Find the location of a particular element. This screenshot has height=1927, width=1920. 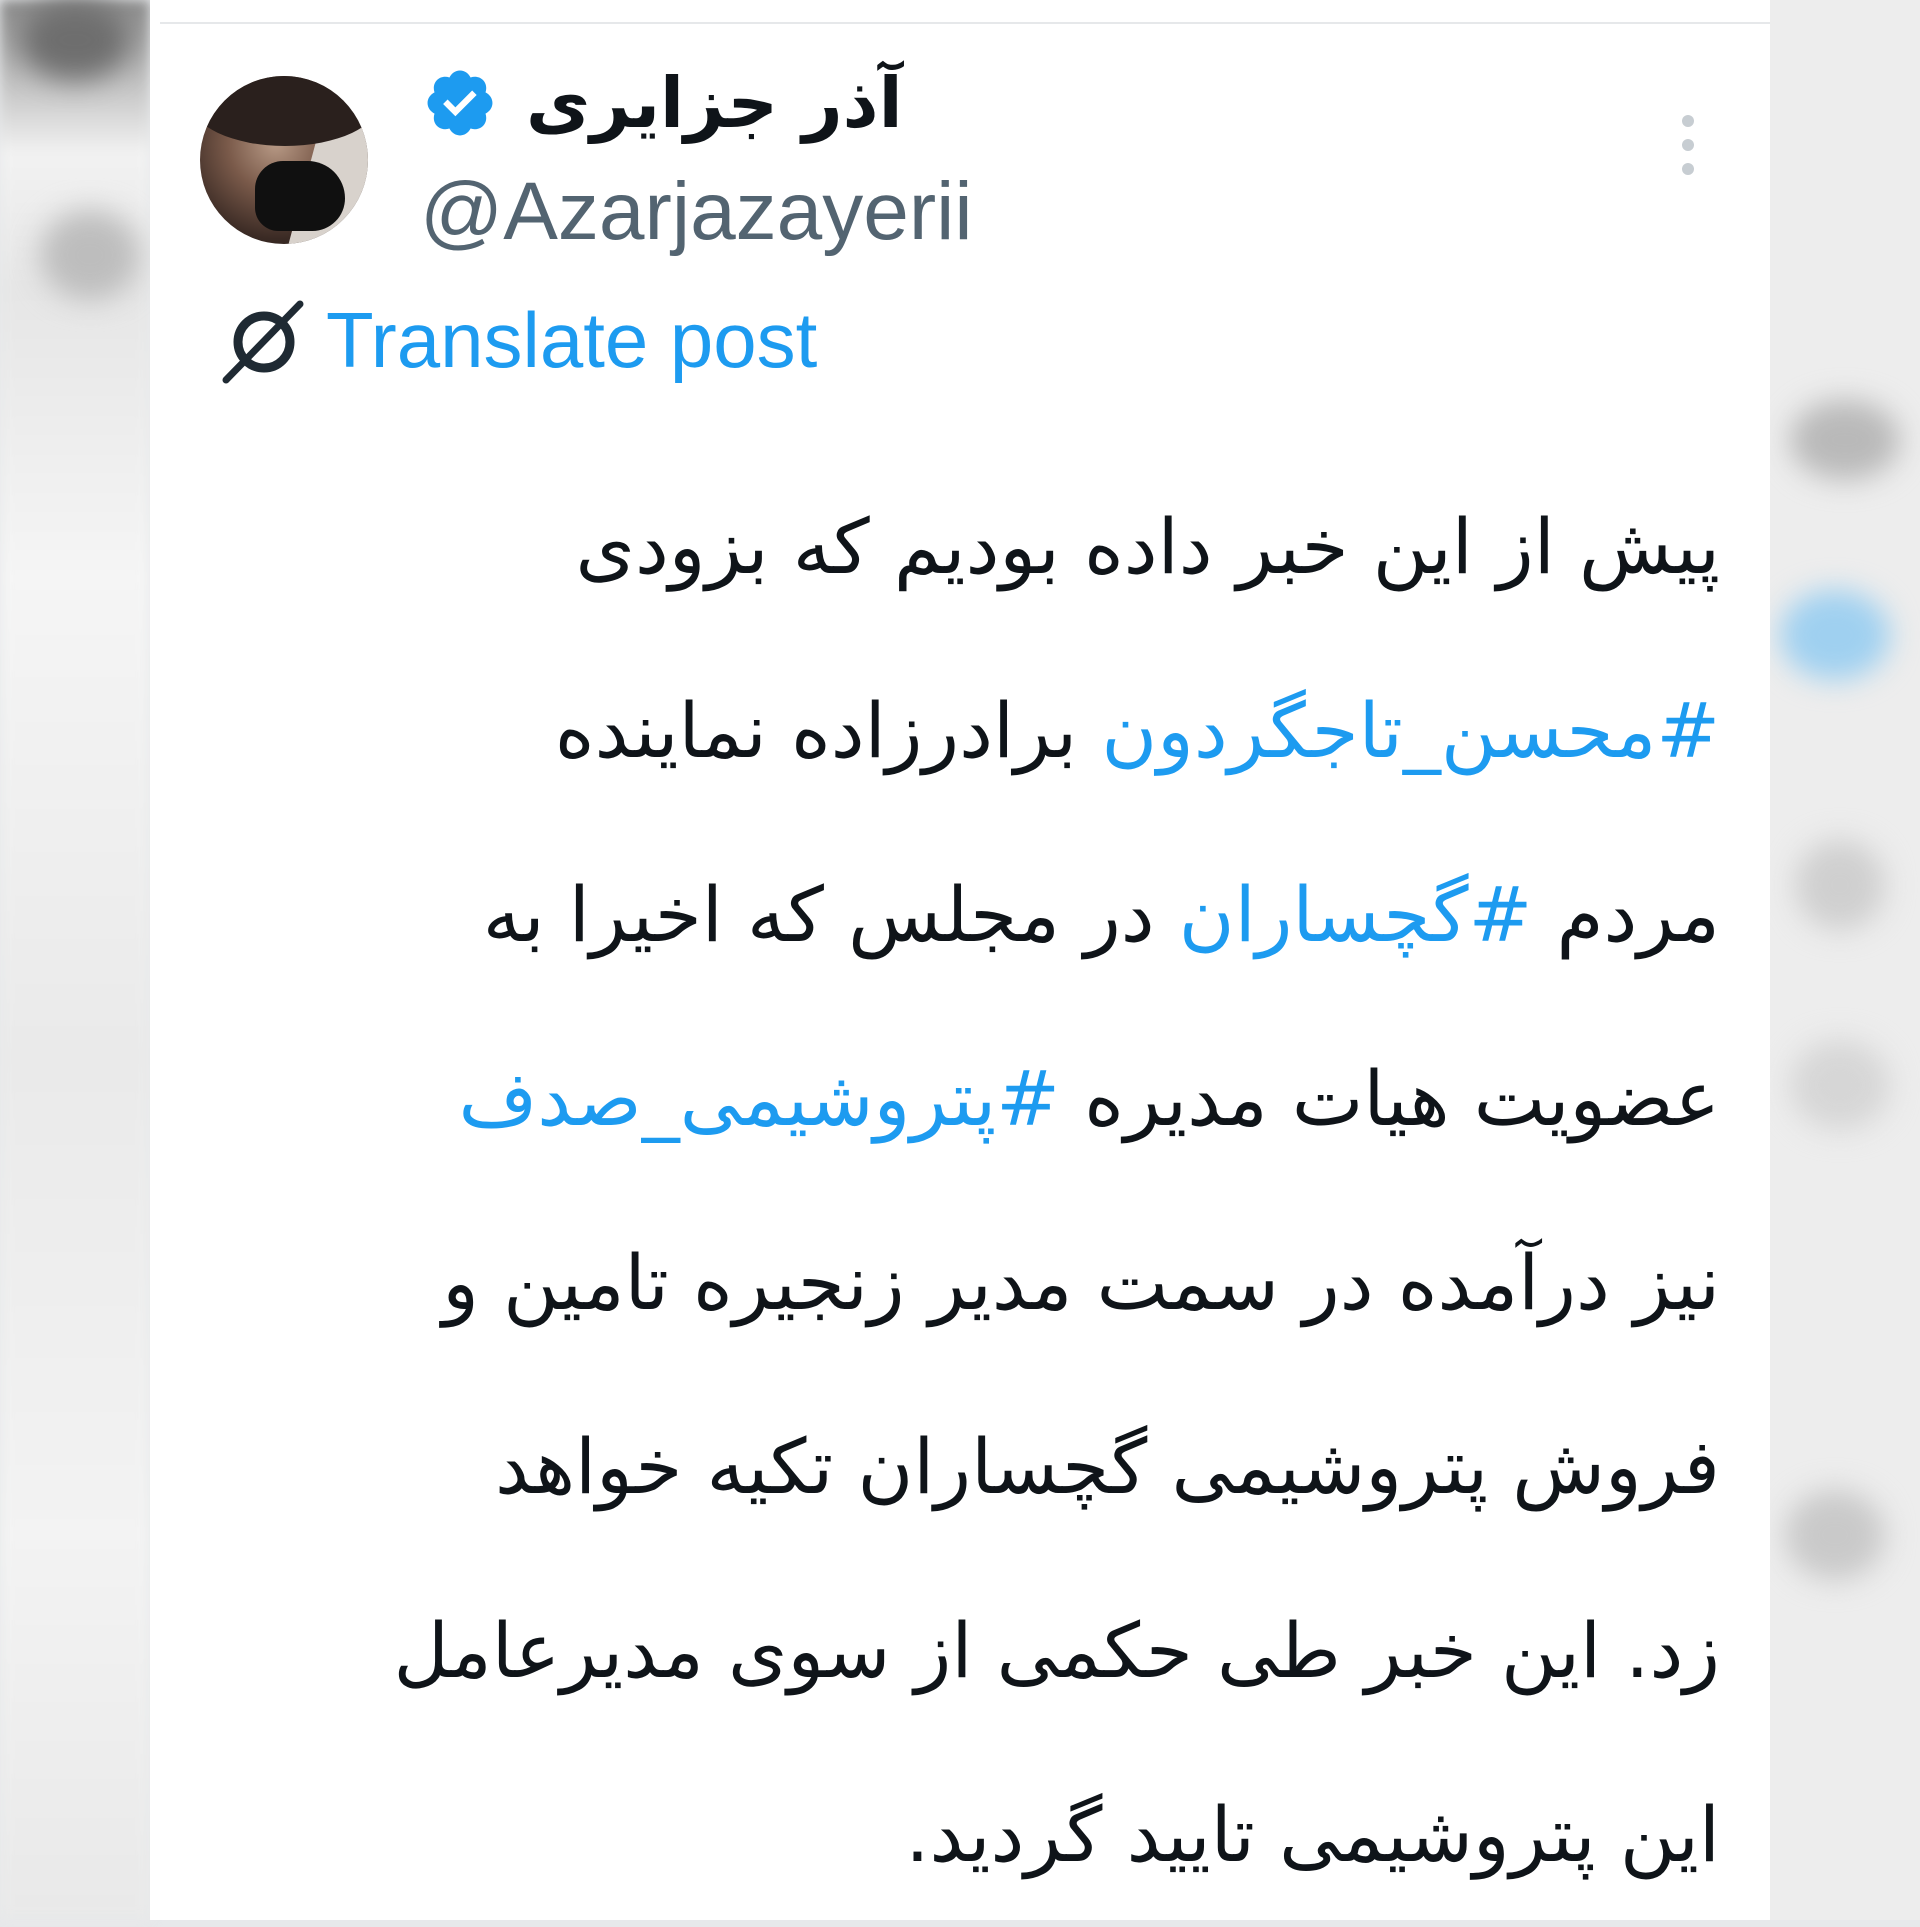

text-segment: این پتروشیمی تایید گردید. is located at coordinates (1312, 1834).